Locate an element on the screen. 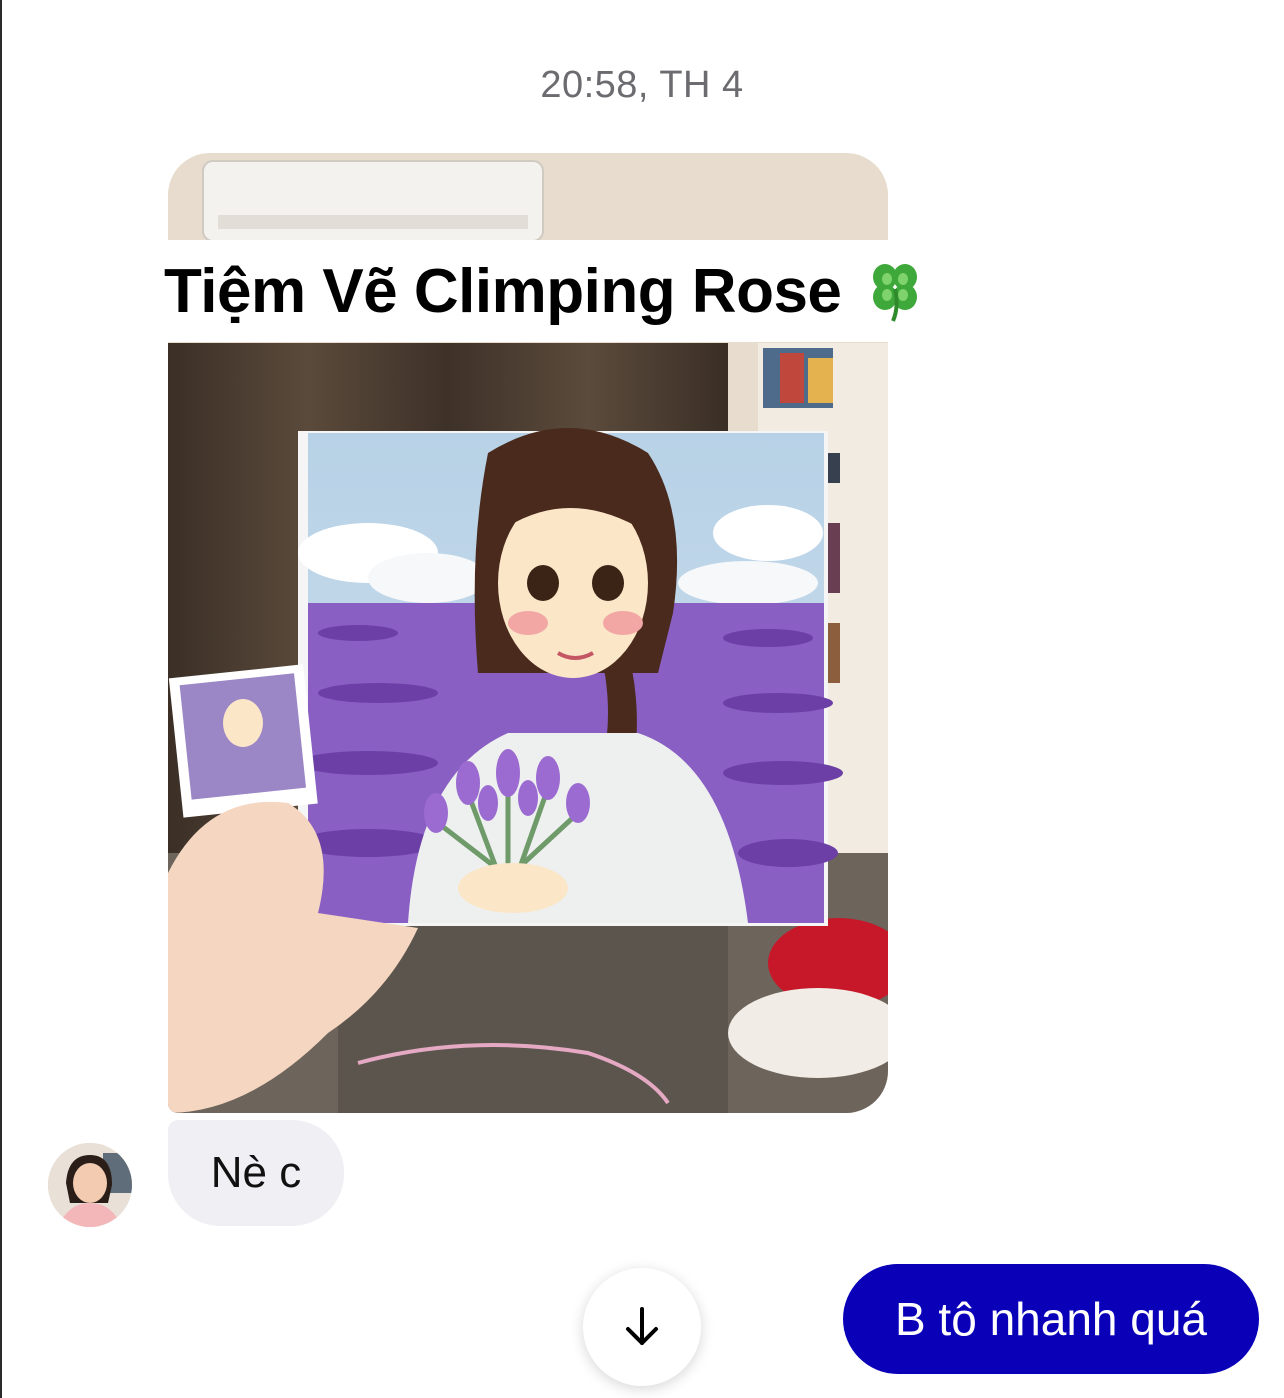 Image resolution: width=1284 pixels, height=1398 pixels. photo-caption-text: Tiệm Vẽ Climping Rose is located at coordinates (503, 291).